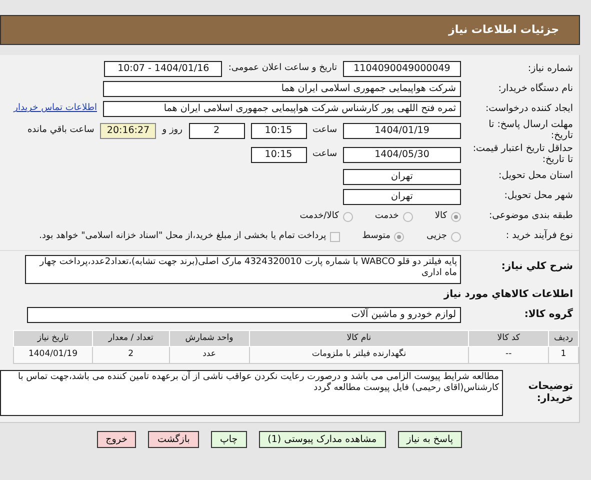 This screenshot has height=480, width=591. Describe the element at coordinates (282, 89) in the screenshot. I see `input-field: شرکت هواپیمایی جمهوری اسلامی ایران هما` at that location.